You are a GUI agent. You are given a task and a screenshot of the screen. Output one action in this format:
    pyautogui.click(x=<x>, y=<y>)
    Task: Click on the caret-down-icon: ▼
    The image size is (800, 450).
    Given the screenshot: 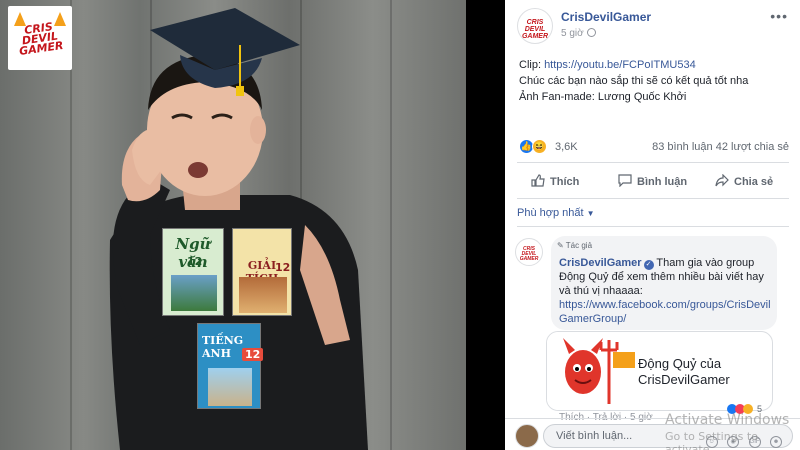 What is the action you would take?
    pyautogui.click(x=590, y=213)
    